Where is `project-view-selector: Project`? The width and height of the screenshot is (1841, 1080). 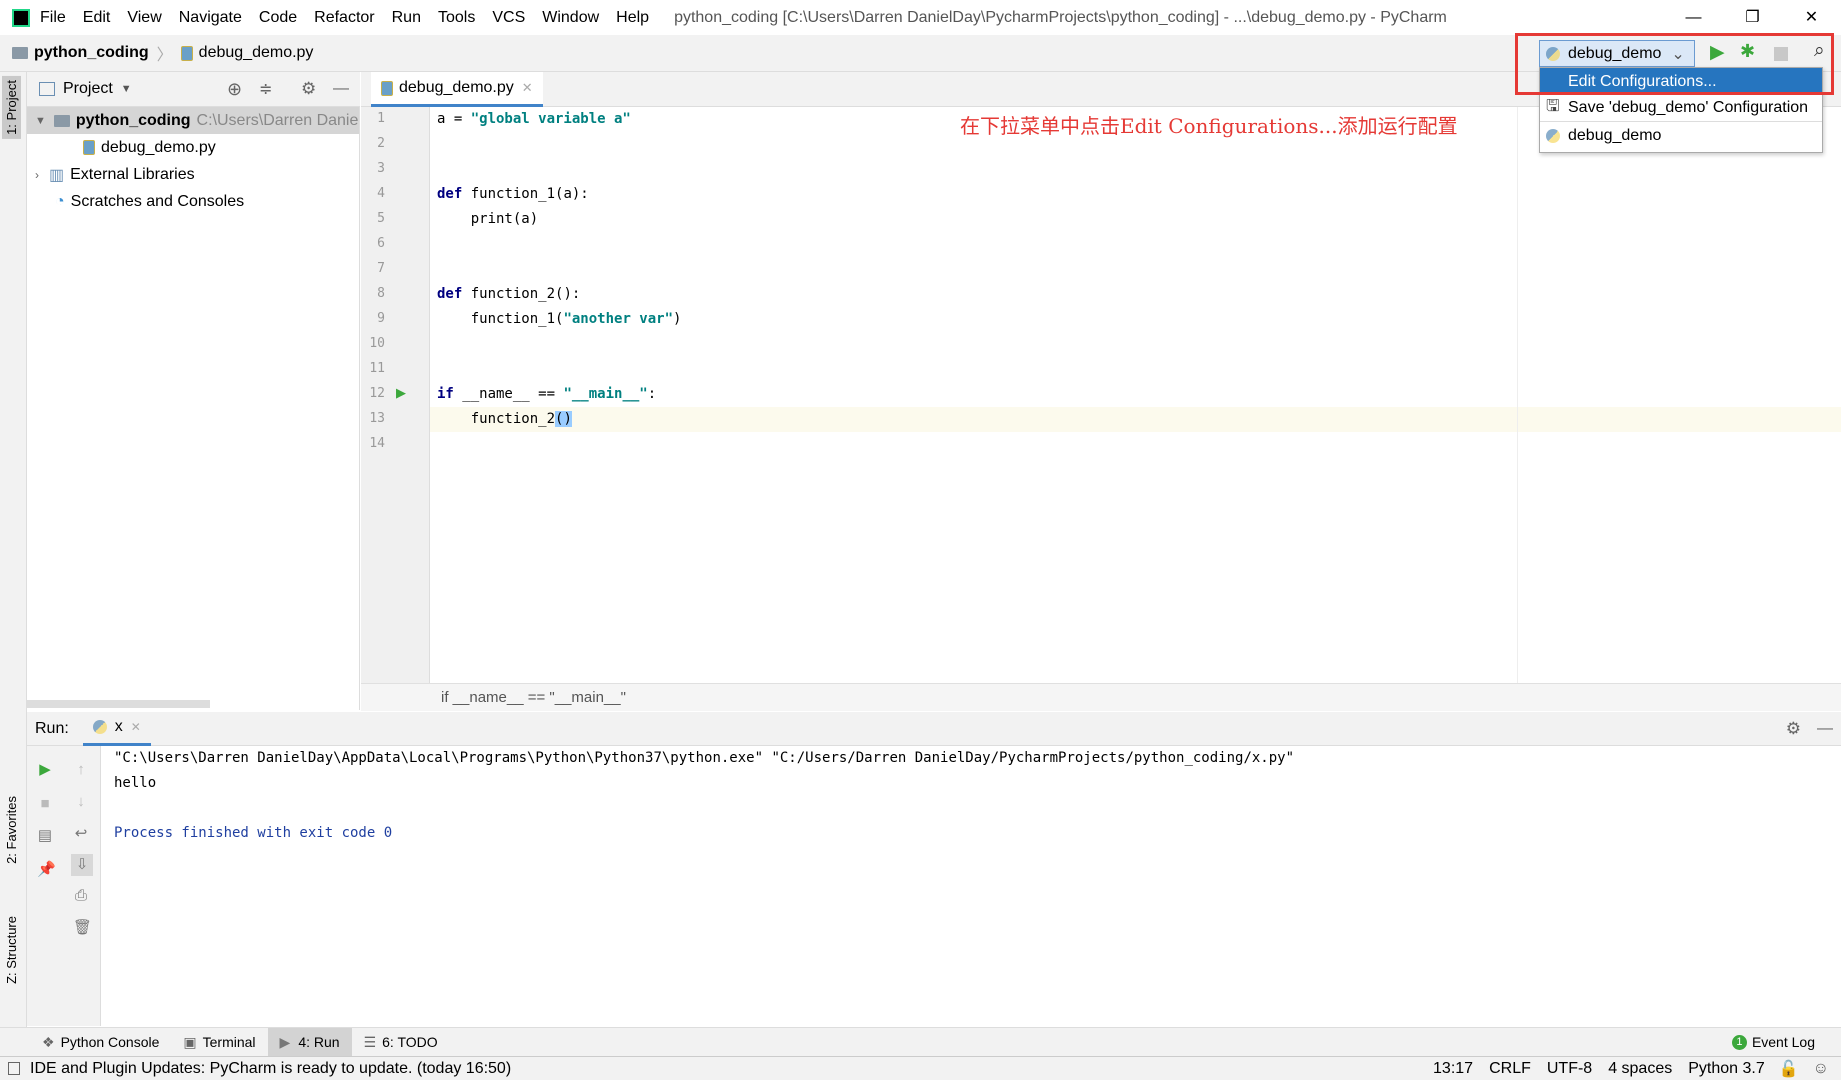 project-view-selector: Project is located at coordinates (88, 89).